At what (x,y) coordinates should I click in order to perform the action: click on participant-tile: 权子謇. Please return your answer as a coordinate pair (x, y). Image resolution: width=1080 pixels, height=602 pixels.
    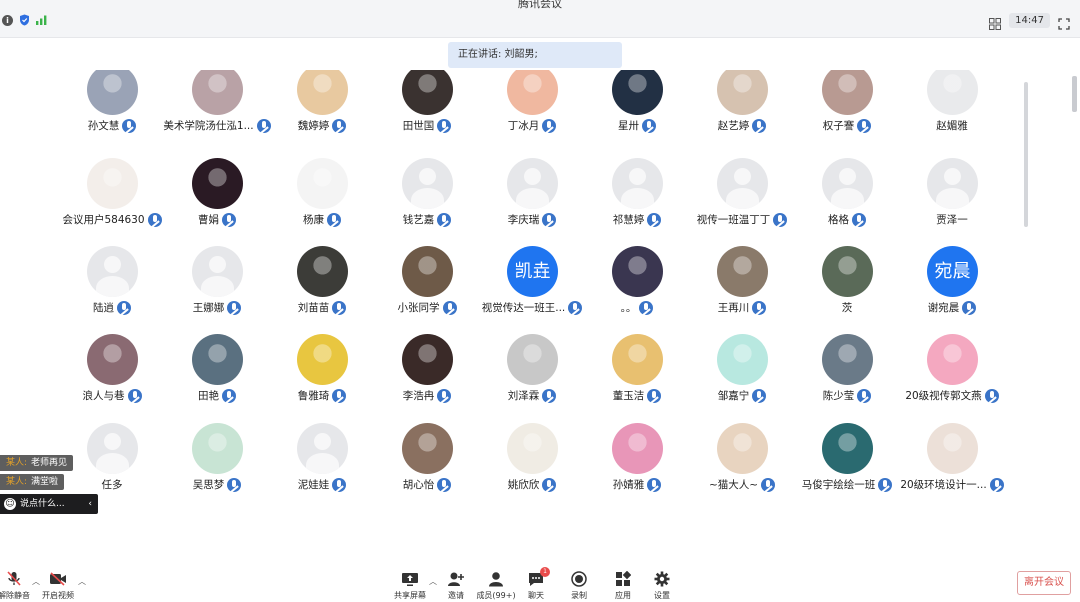
    Looking at the image, I should click on (847, 111).